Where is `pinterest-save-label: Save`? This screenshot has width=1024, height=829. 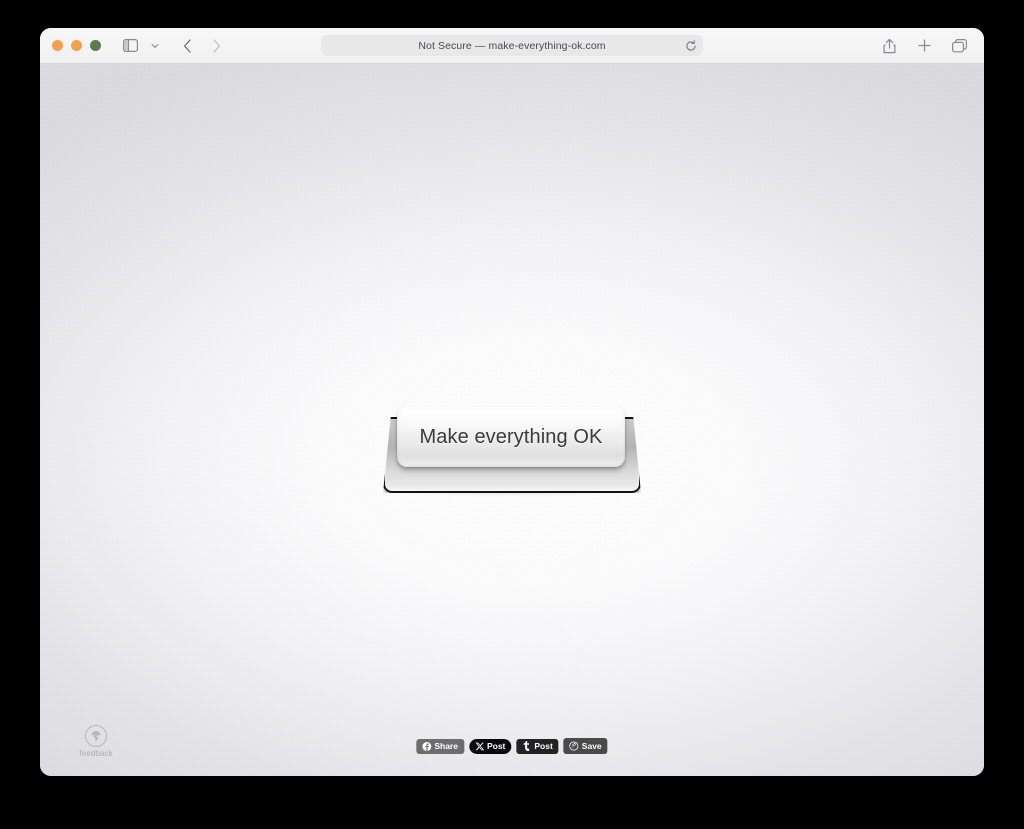 pinterest-save-label: Save is located at coordinates (591, 745).